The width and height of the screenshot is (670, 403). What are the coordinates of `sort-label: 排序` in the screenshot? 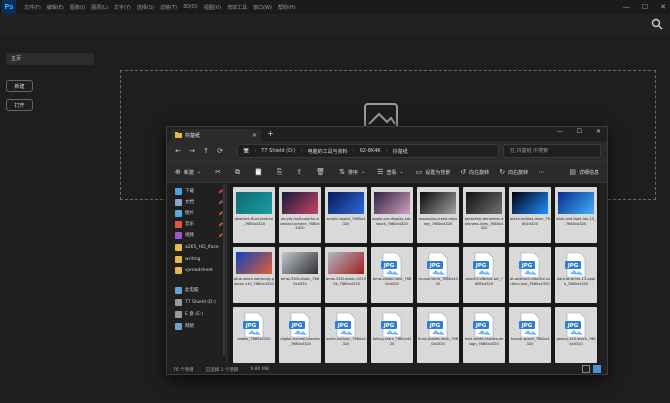 It's located at (352, 172).